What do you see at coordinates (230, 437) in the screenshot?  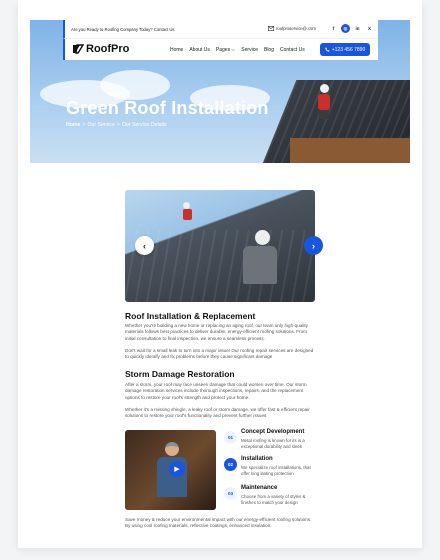 I see `feature-number: 01` at bounding box center [230, 437].